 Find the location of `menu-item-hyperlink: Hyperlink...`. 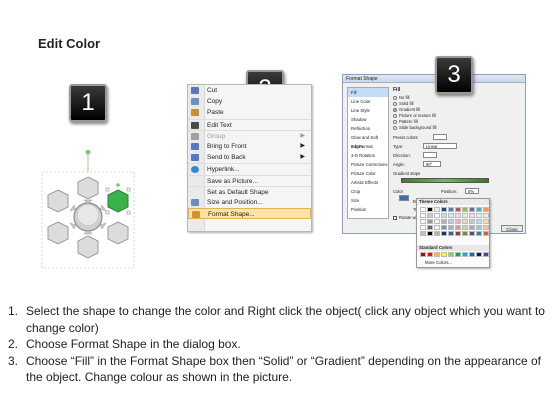

menu-item-hyperlink: Hyperlink... is located at coordinates (249, 168).